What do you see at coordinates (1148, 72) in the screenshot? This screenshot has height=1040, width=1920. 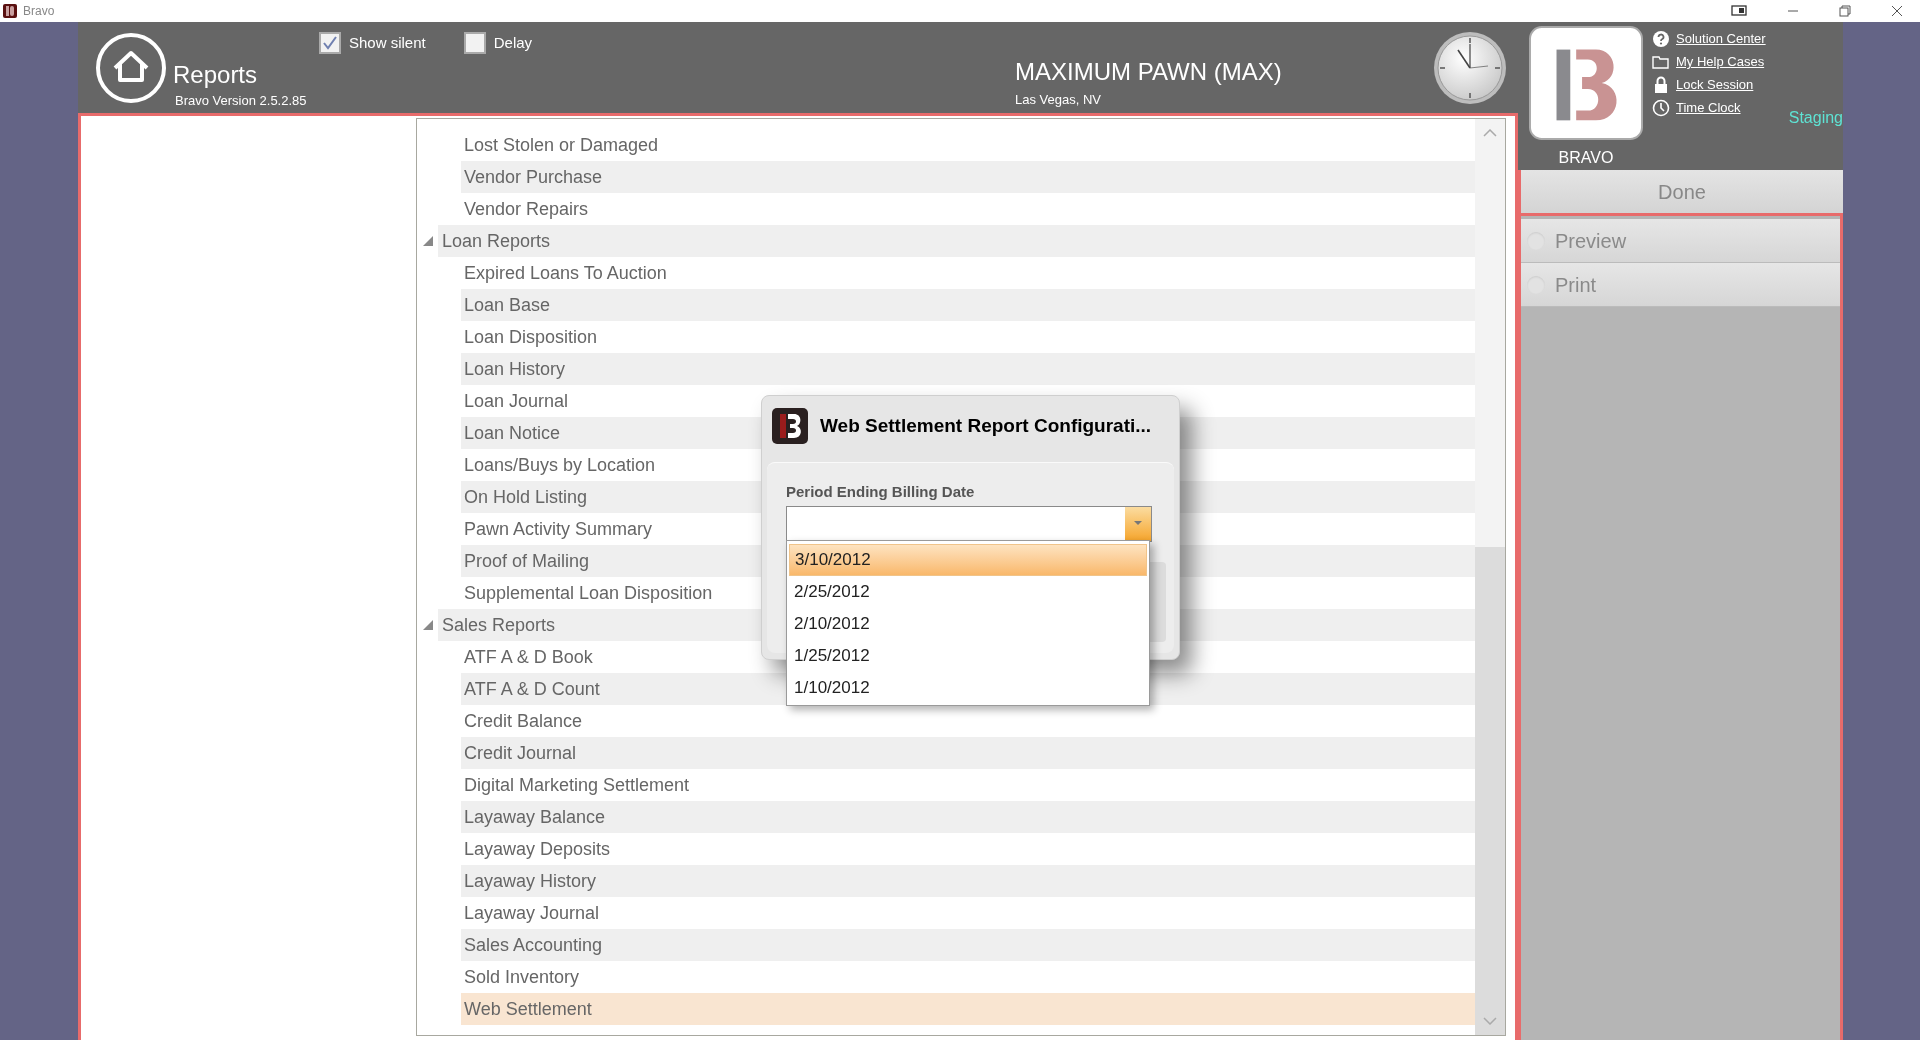 I see `store-name: MAXIMUM PAWN (MAX)` at bounding box center [1148, 72].